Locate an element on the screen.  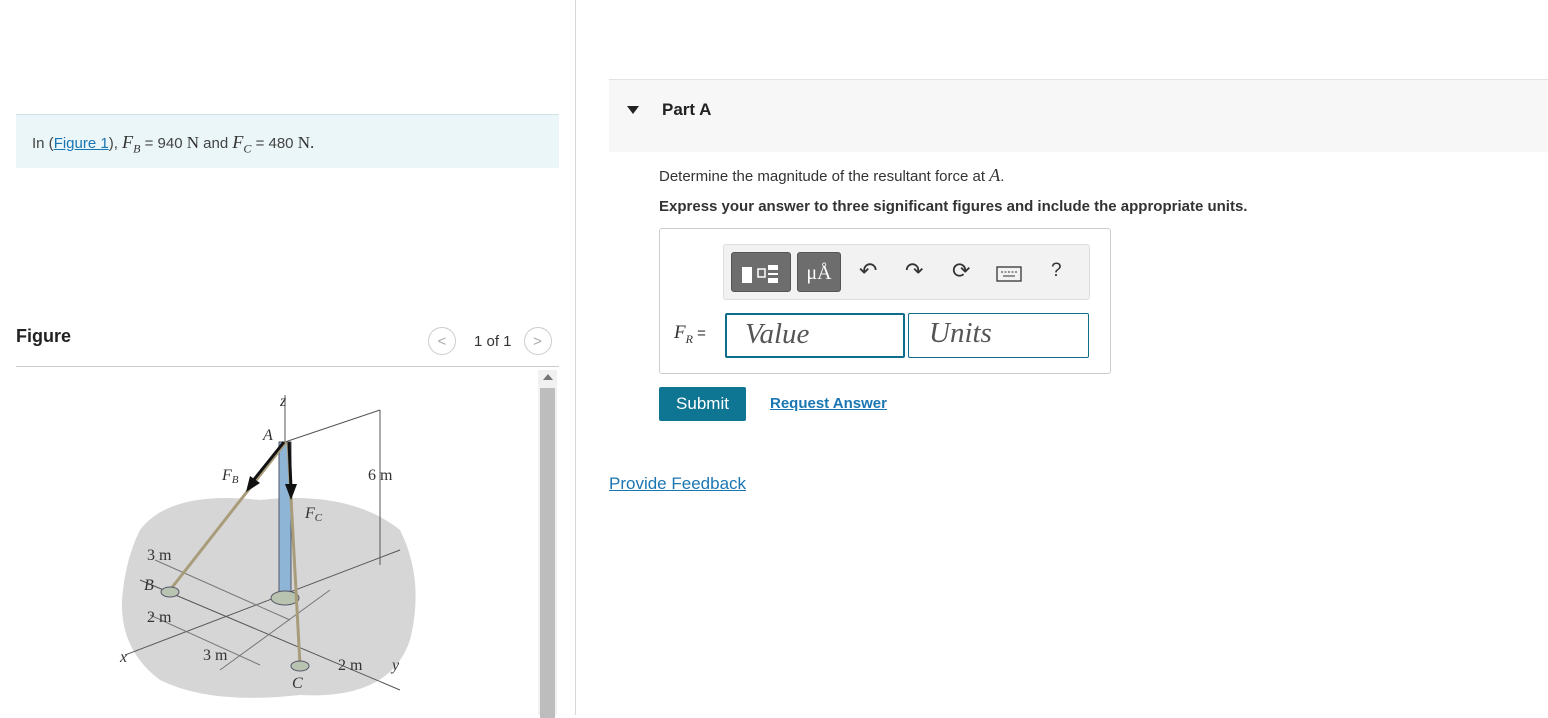
prev-figure-button: < is located at coordinates (442, 341).